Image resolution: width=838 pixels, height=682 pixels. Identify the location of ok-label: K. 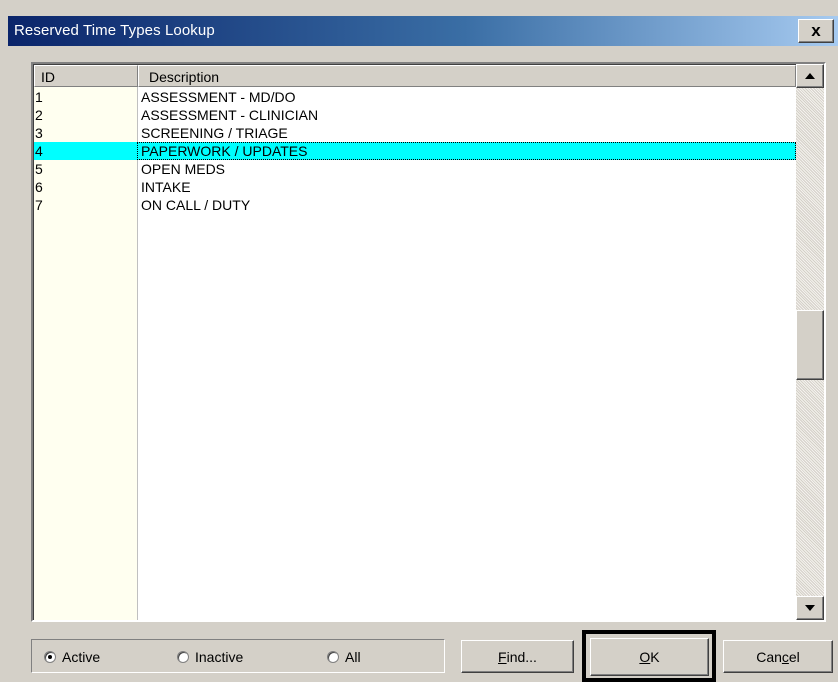
(655, 657).